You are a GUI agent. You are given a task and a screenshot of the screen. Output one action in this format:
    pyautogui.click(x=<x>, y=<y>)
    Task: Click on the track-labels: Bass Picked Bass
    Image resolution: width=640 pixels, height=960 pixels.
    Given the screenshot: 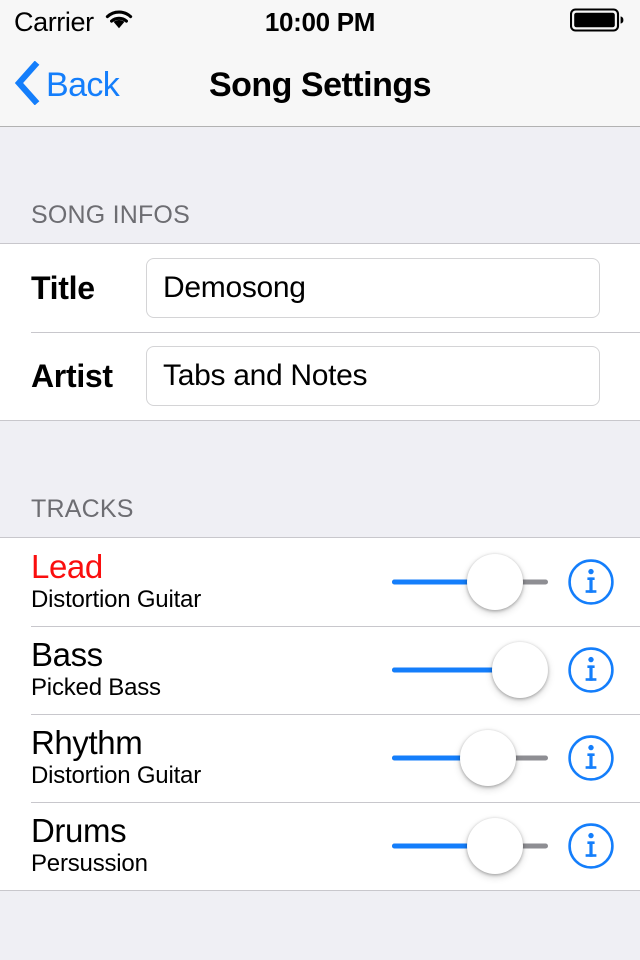 What is the action you would take?
    pyautogui.click(x=181, y=669)
    